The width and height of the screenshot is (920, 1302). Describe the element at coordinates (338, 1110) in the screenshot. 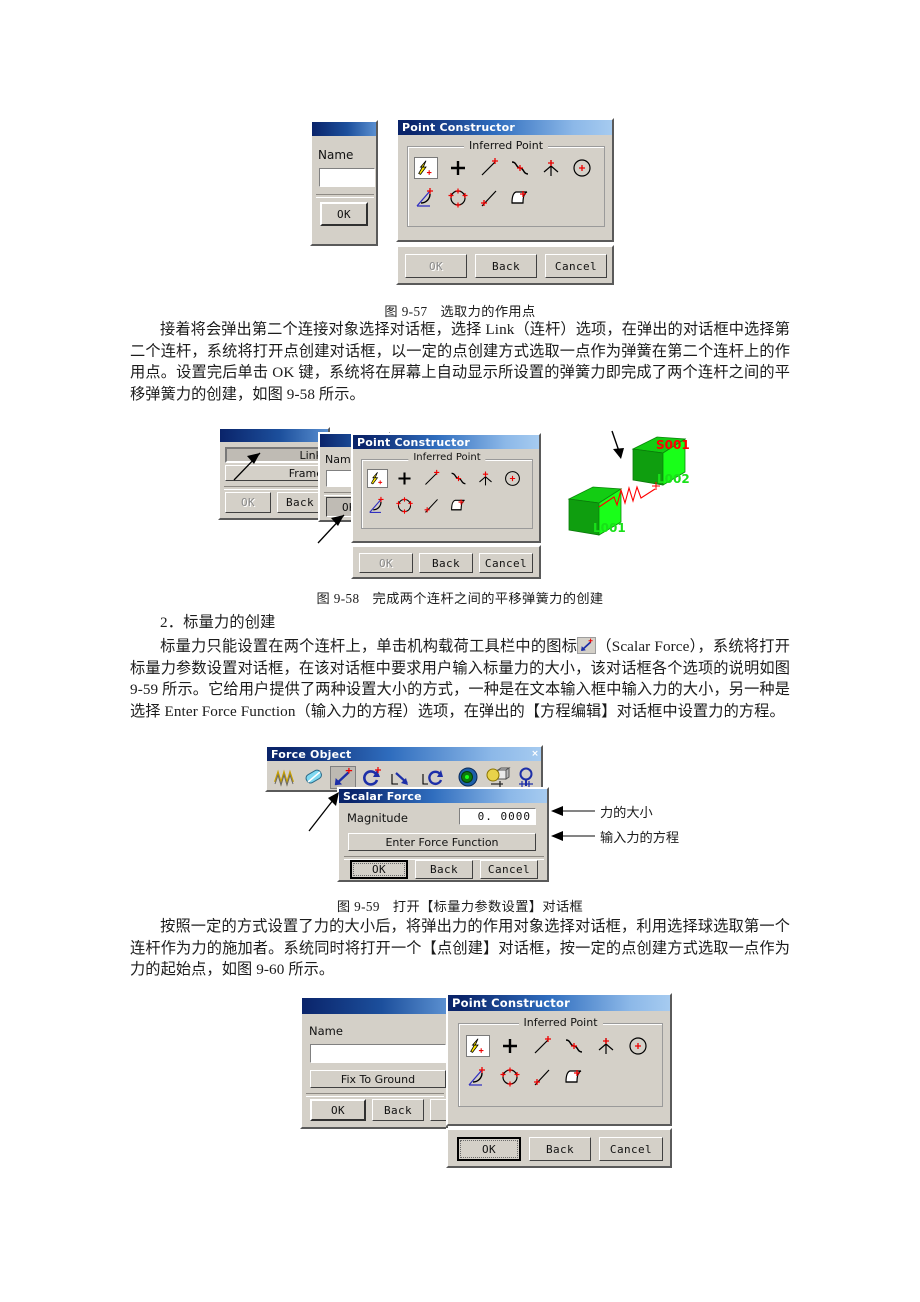

I see `fig60-name-ok-button: OK` at that location.